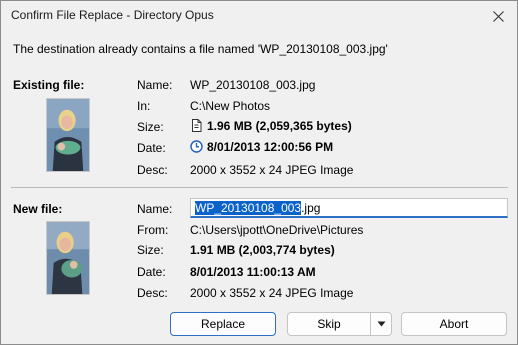 Image resolution: width=518 pixels, height=345 pixels. I want to click on replace-button-label: Replace, so click(223, 324).